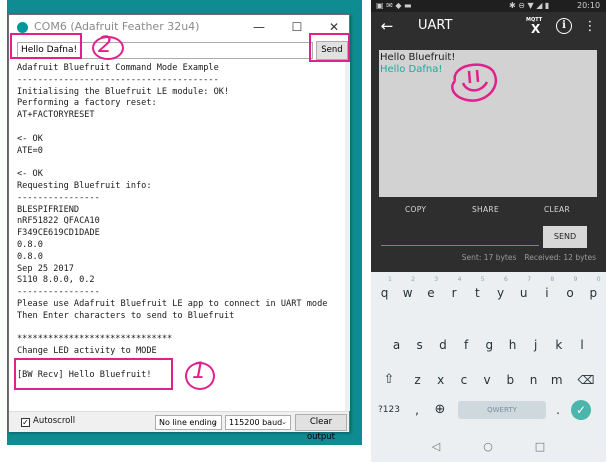 The width and height of the screenshot is (613, 476). I want to click on space-key: QWERTY, so click(502, 410).